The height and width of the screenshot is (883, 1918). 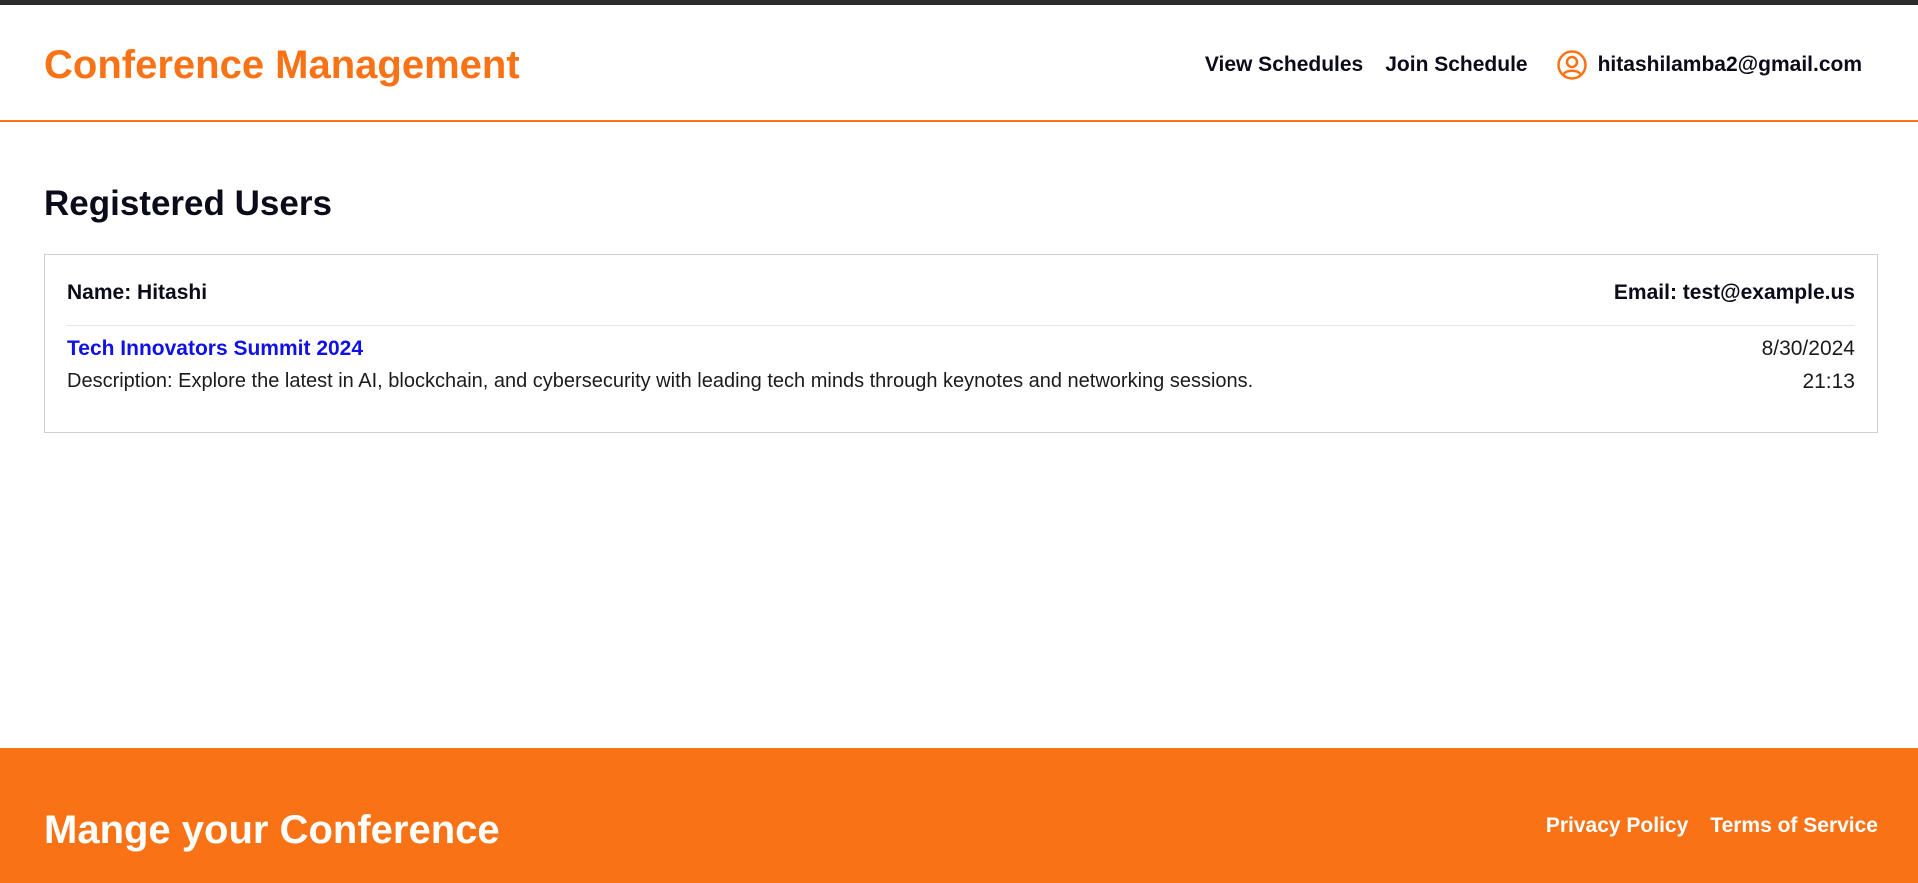 What do you see at coordinates (137, 292) in the screenshot?
I see `user-name: Name: Hitashi` at bounding box center [137, 292].